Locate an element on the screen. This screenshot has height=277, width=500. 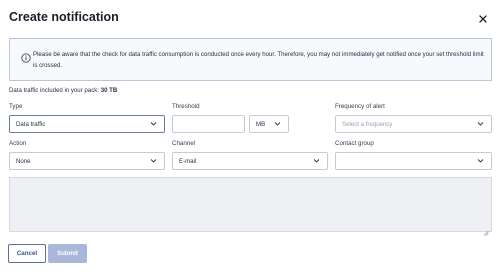
type-select: Data traffic is located at coordinates (87, 124).